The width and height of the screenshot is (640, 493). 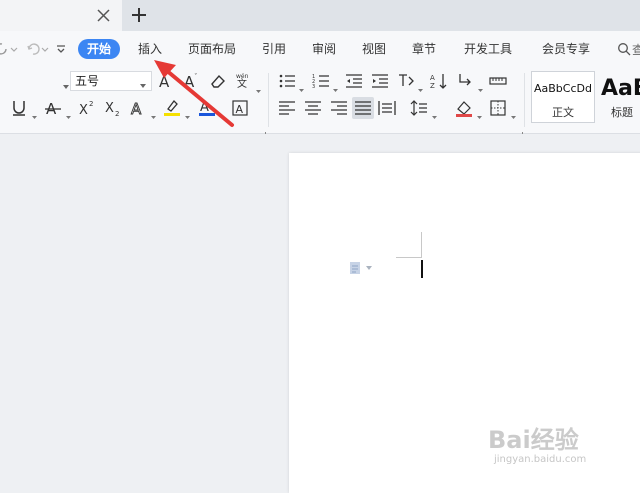 What do you see at coordinates (5, 49) in the screenshot?
I see `redo-icon` at bounding box center [5, 49].